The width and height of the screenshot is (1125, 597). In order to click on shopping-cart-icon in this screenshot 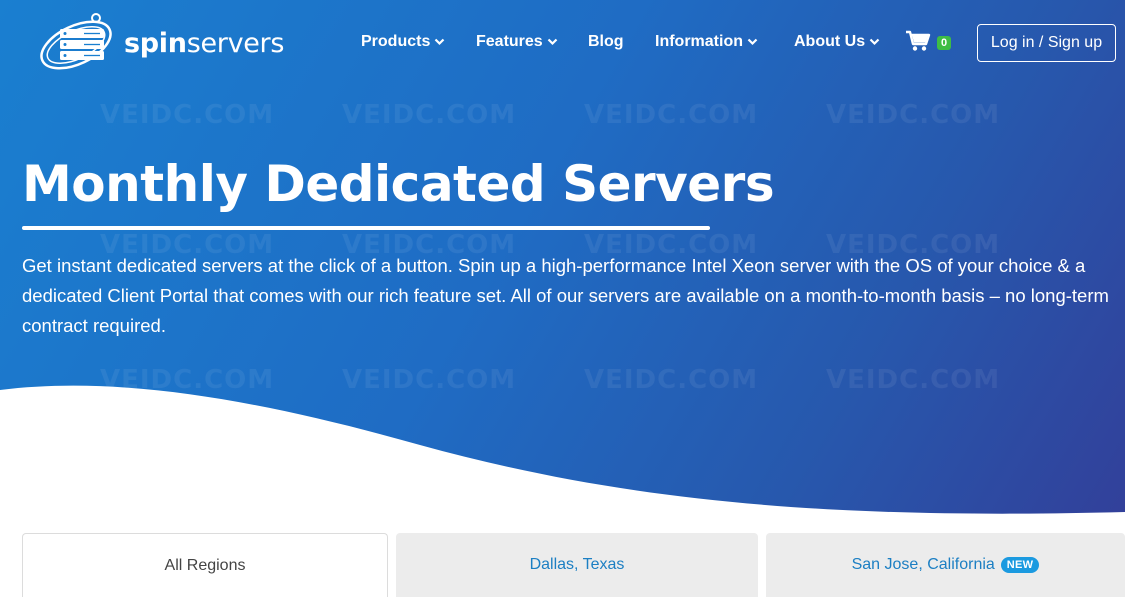, I will do `click(918, 40)`.